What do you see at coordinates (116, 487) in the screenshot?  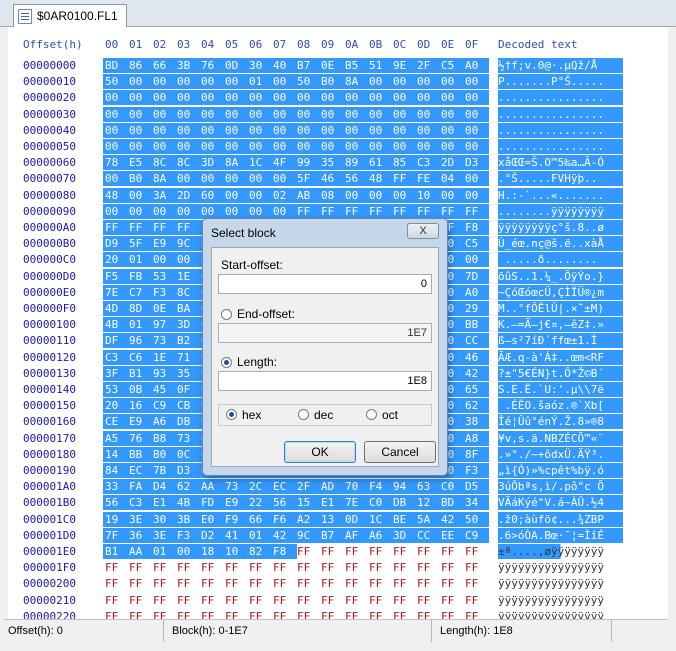 I see `hex-byte: 33` at bounding box center [116, 487].